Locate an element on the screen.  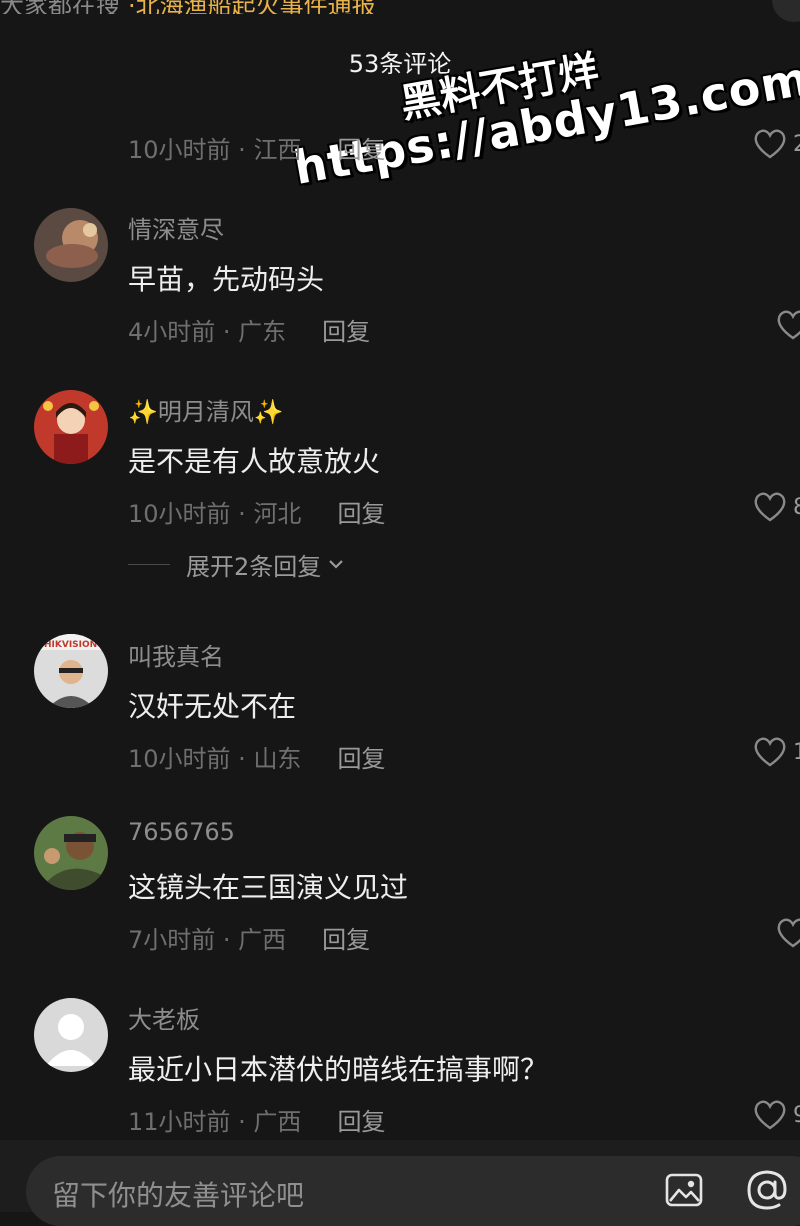
trending-topic: ·北海渔船起火事件通报 is located at coordinates (252, 7).